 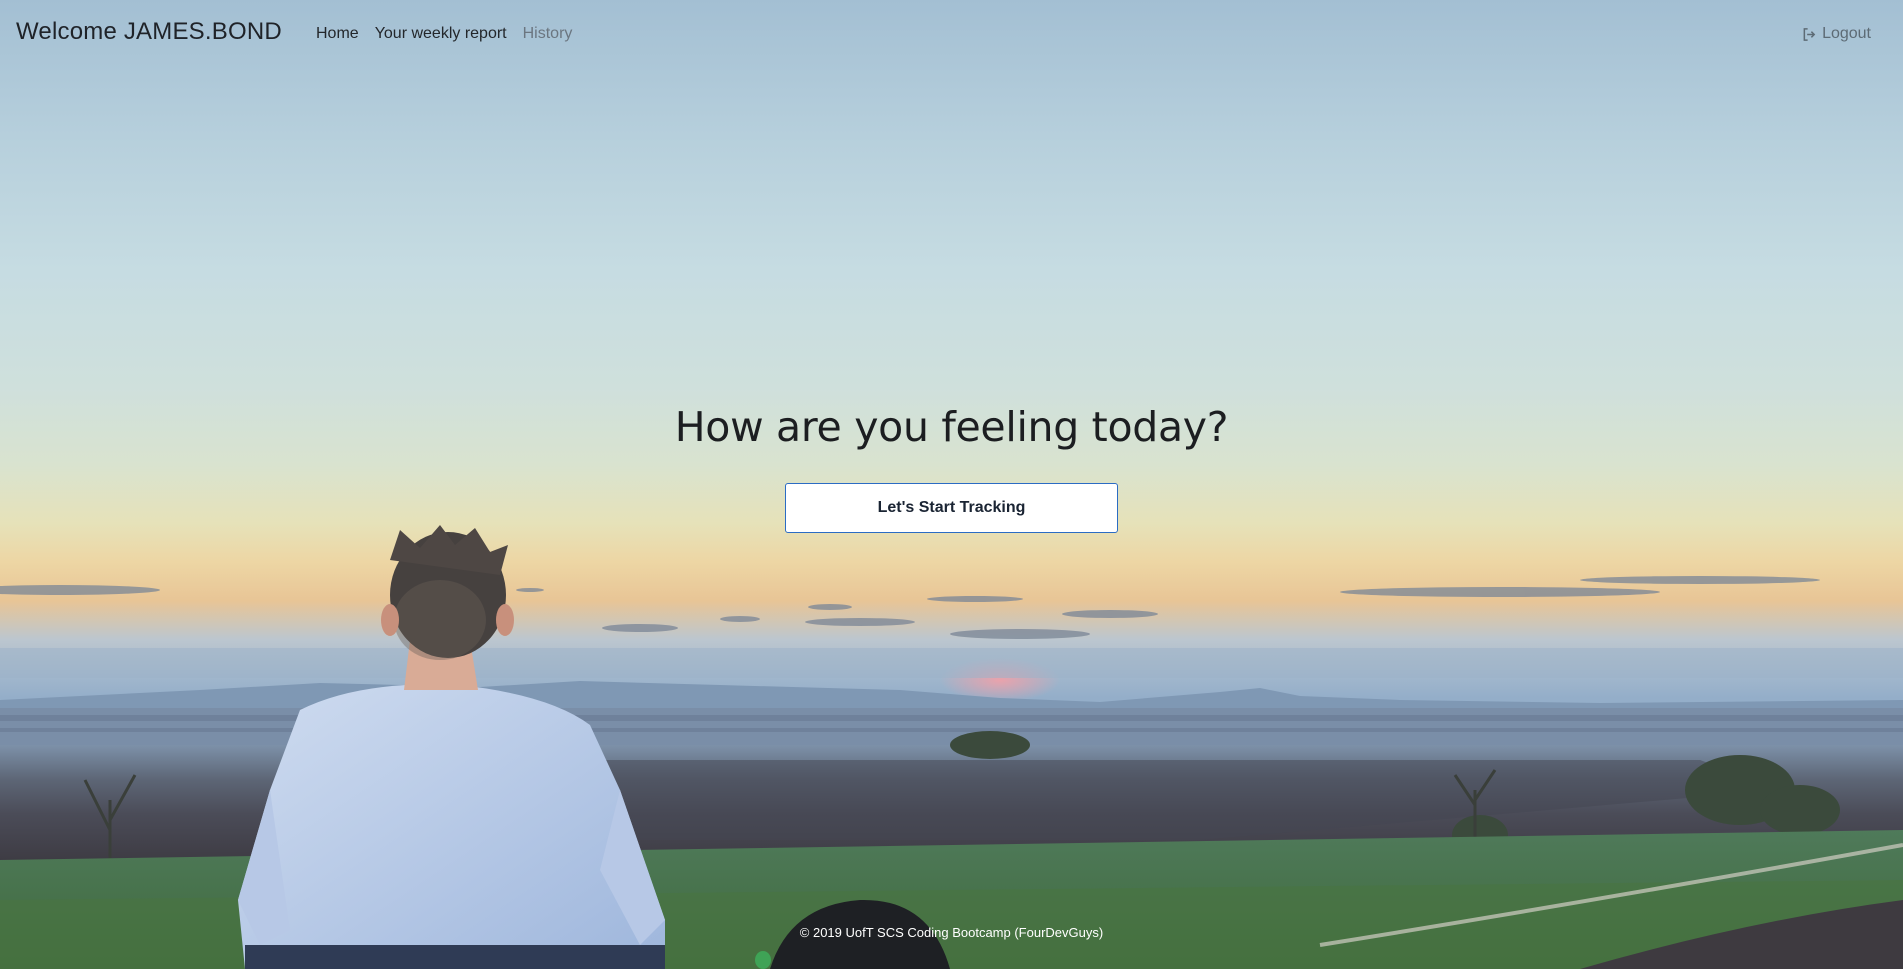 What do you see at coordinates (1809, 34) in the screenshot?
I see `sign-out-icon` at bounding box center [1809, 34].